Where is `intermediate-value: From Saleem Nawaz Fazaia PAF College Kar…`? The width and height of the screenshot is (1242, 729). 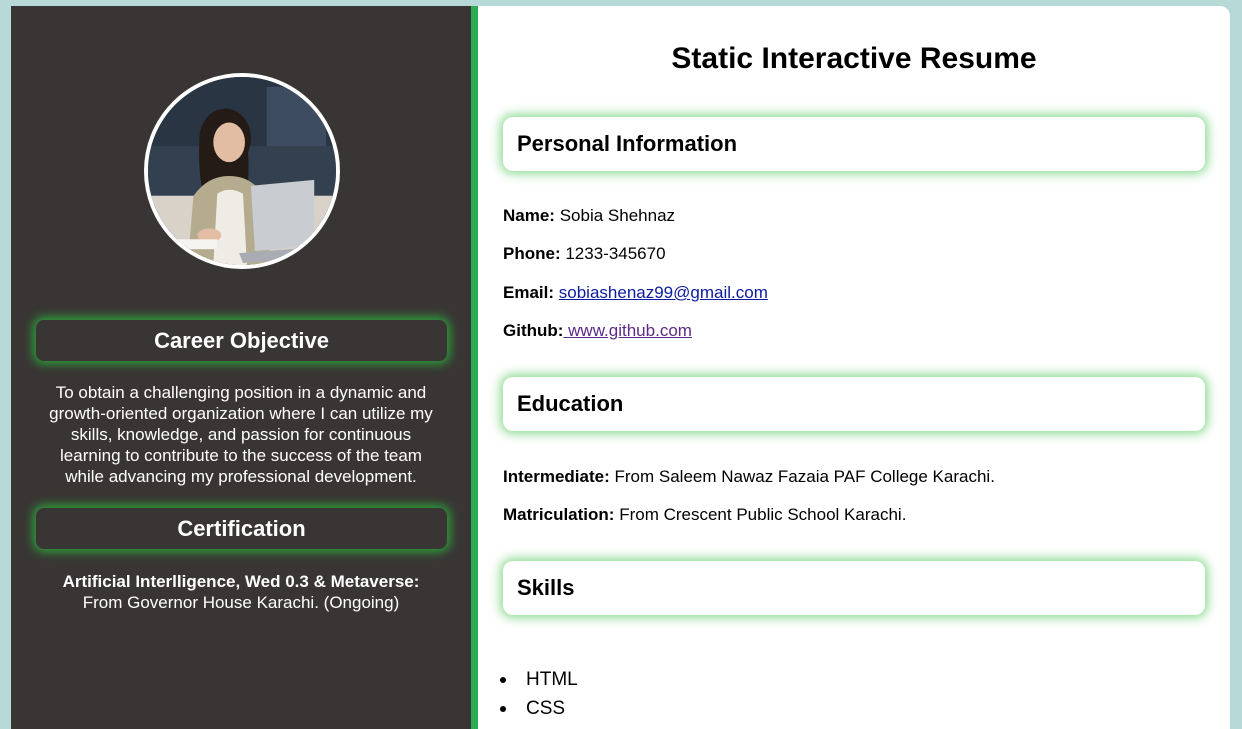 intermediate-value: From Saleem Nawaz Fazaia PAF College Kar… is located at coordinates (804, 476).